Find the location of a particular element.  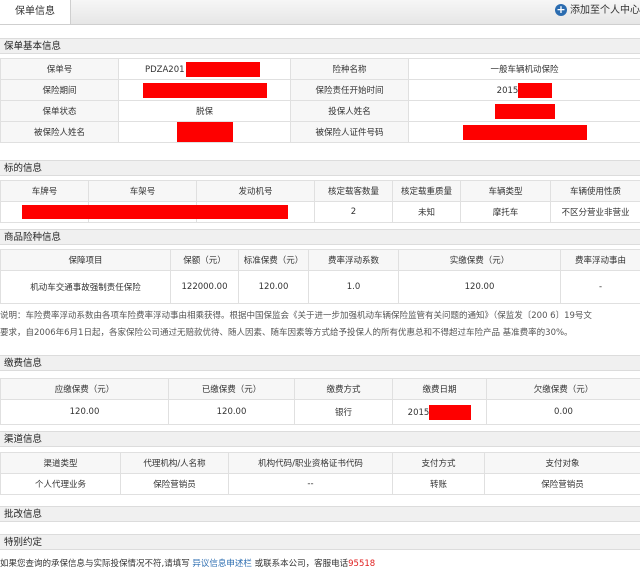

footer-text: 如果您查询的承保信息与实际投保情况不符,请填写 is located at coordinates (96, 564).